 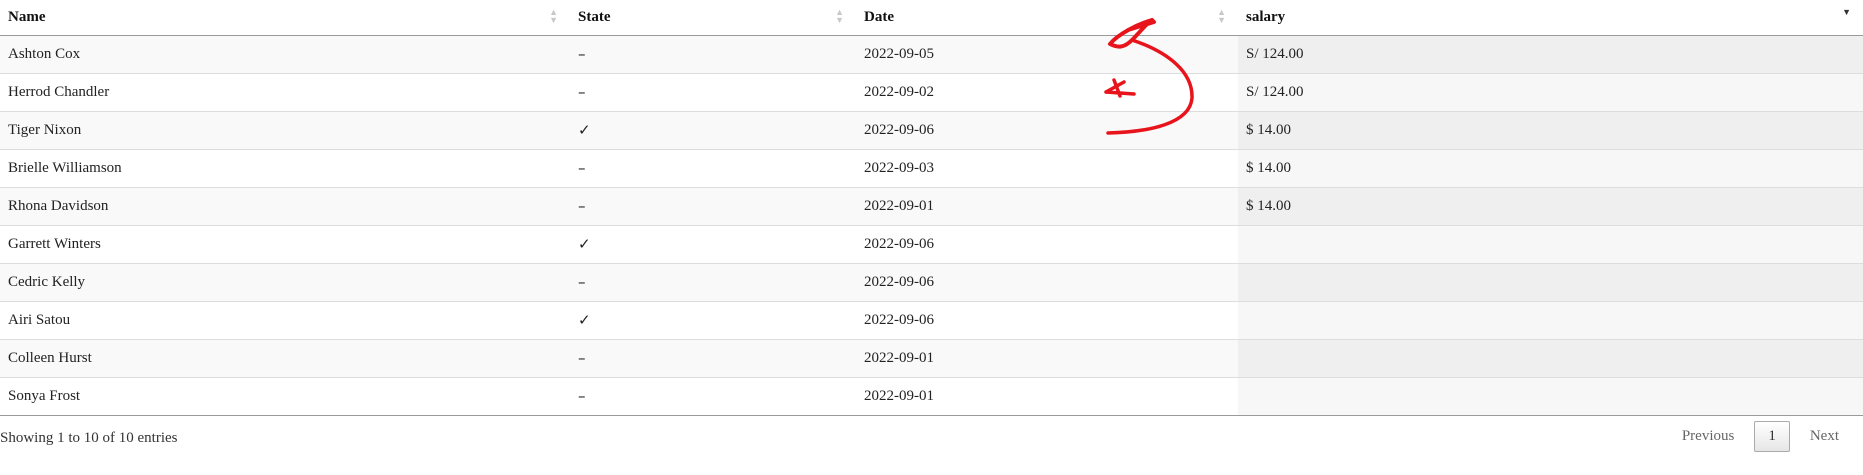 I want to click on cell-name: Brielle Williamson, so click(x=285, y=168).